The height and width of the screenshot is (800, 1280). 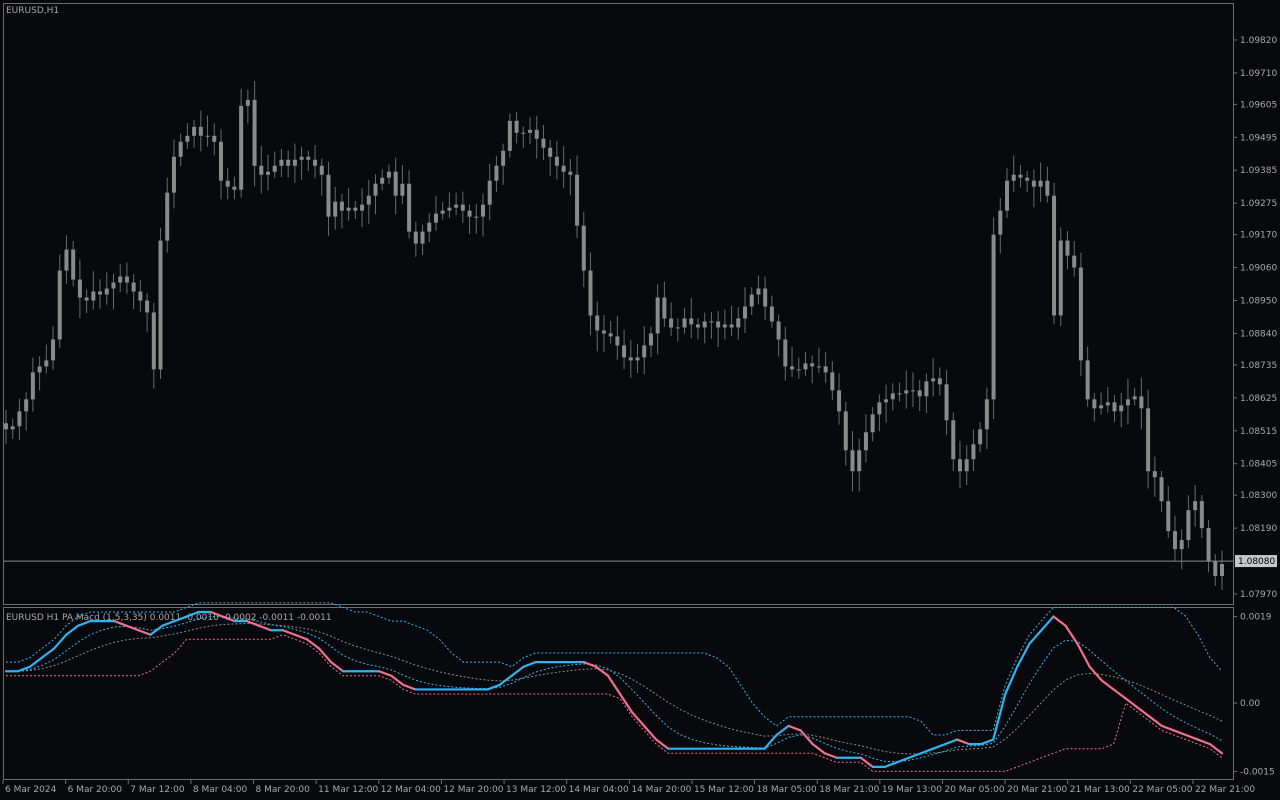 What do you see at coordinates (31, 790) in the screenshot?
I see `time-tick-label: 6 Mar 2024` at bounding box center [31, 790].